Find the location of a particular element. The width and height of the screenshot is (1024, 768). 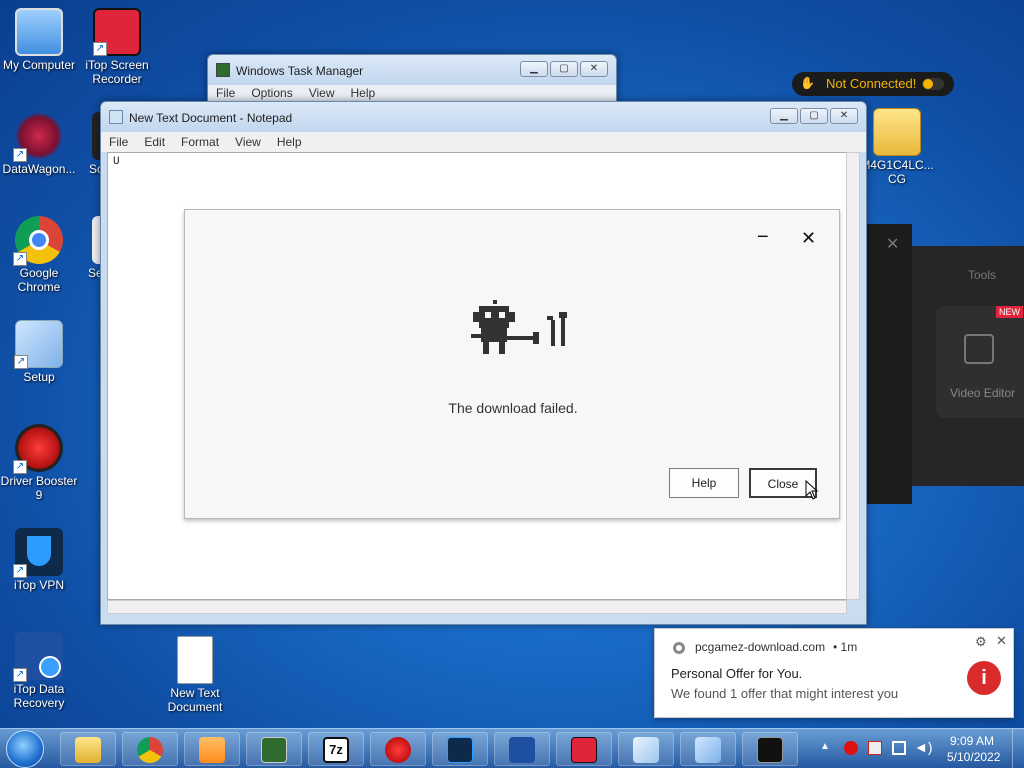

taskbar-driver-booster is located at coordinates (398, 749).